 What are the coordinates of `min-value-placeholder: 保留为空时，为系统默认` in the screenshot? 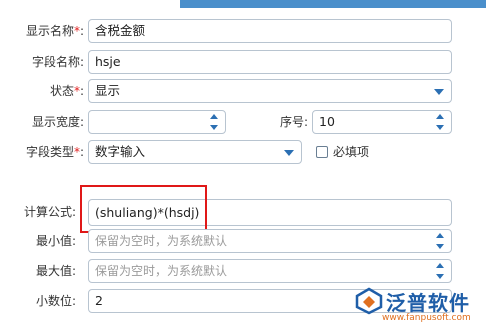 It's located at (161, 241).